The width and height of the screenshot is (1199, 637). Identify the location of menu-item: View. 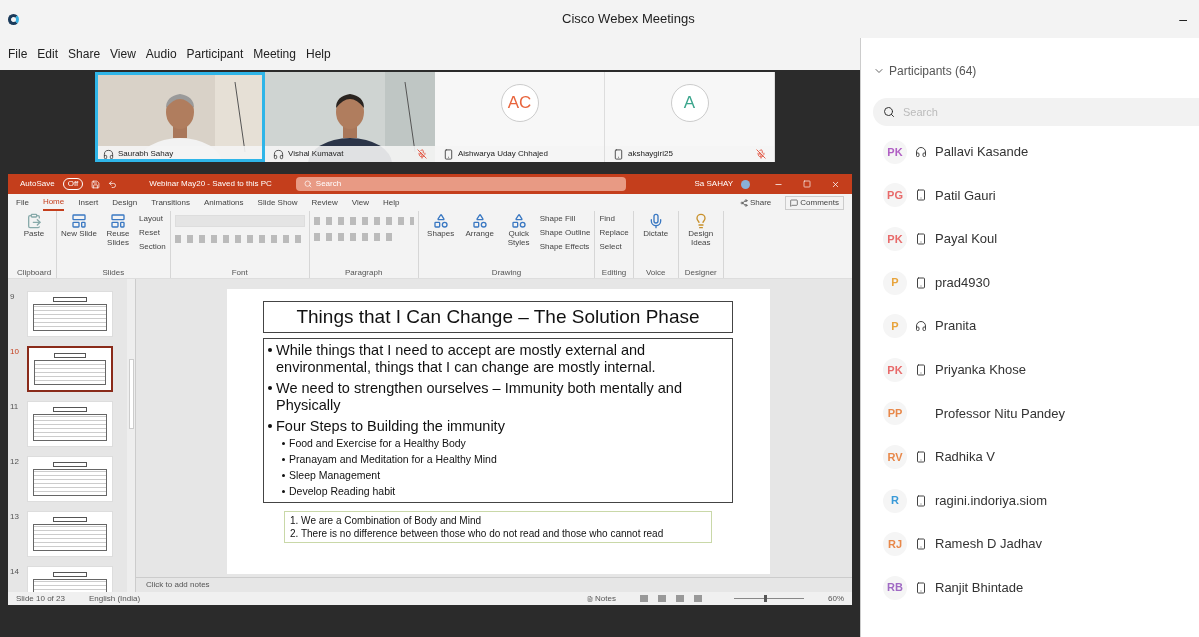
(123, 54).